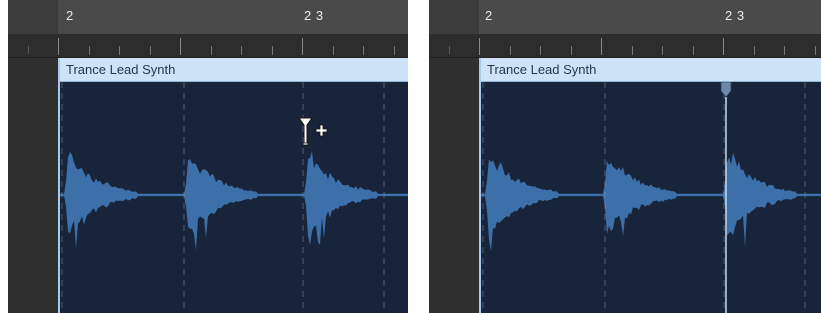 Image resolution: width=821 pixels, height=313 pixels. Describe the element at coordinates (313, 131) in the screenshot. I see `marquee-pointer-plus-icon` at that location.